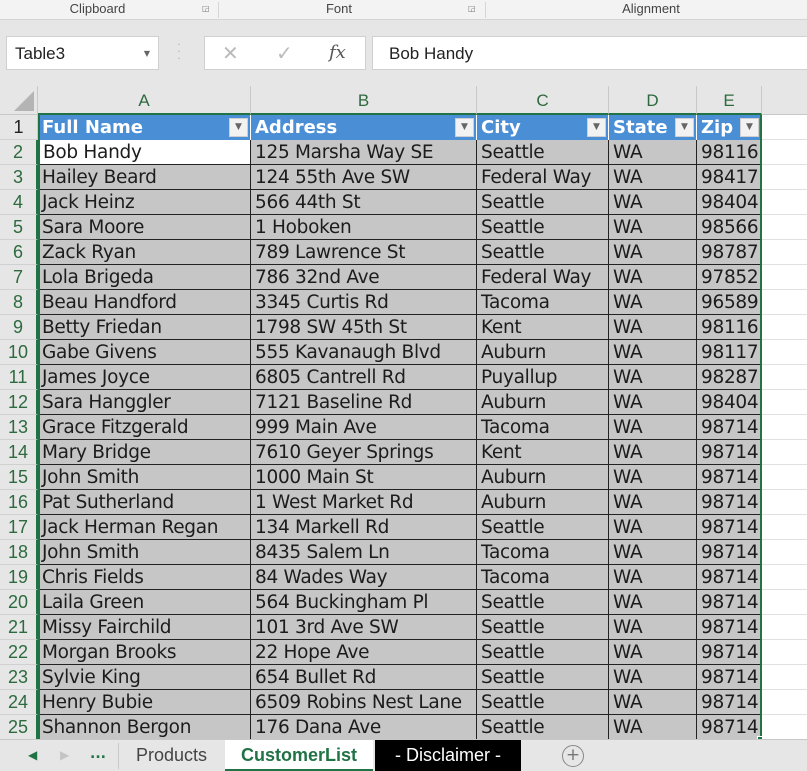 The image size is (807, 771). I want to click on table-cell: 7121 Baseline Rd, so click(364, 402).